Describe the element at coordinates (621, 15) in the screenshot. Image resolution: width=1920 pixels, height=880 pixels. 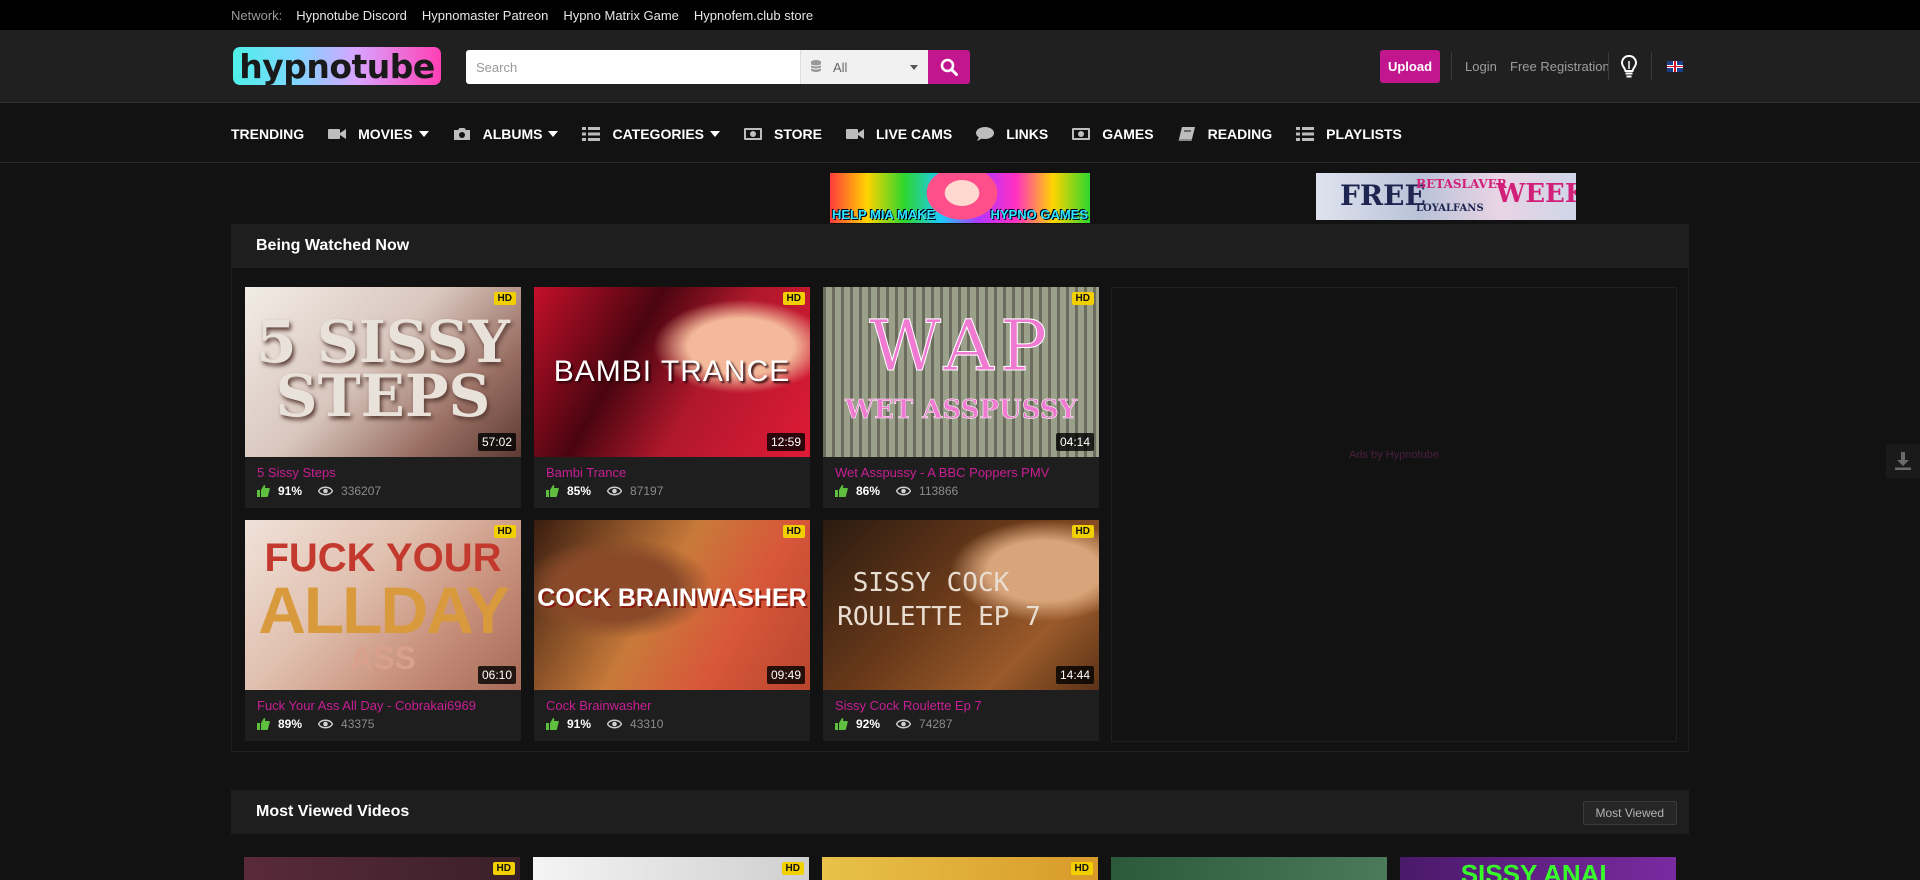
I see `network-link-matrix-game: Hypno Matrix Game` at that location.